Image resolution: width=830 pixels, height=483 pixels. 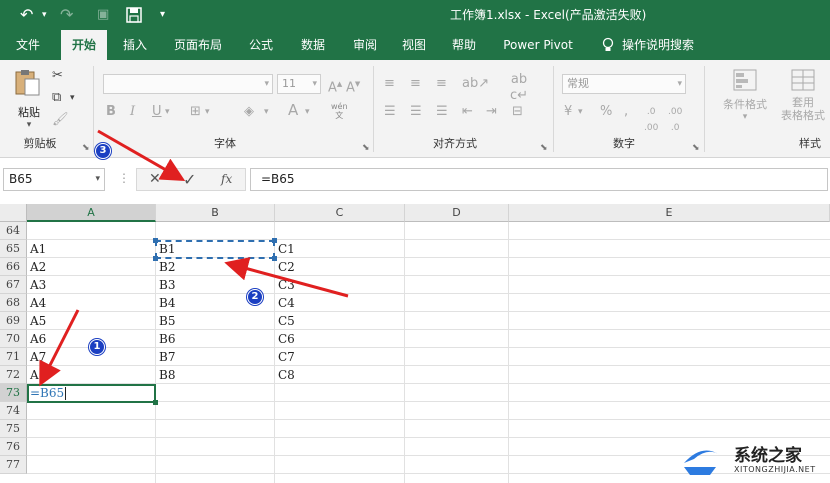 I want to click on column-header-a: A, so click(x=91, y=213).